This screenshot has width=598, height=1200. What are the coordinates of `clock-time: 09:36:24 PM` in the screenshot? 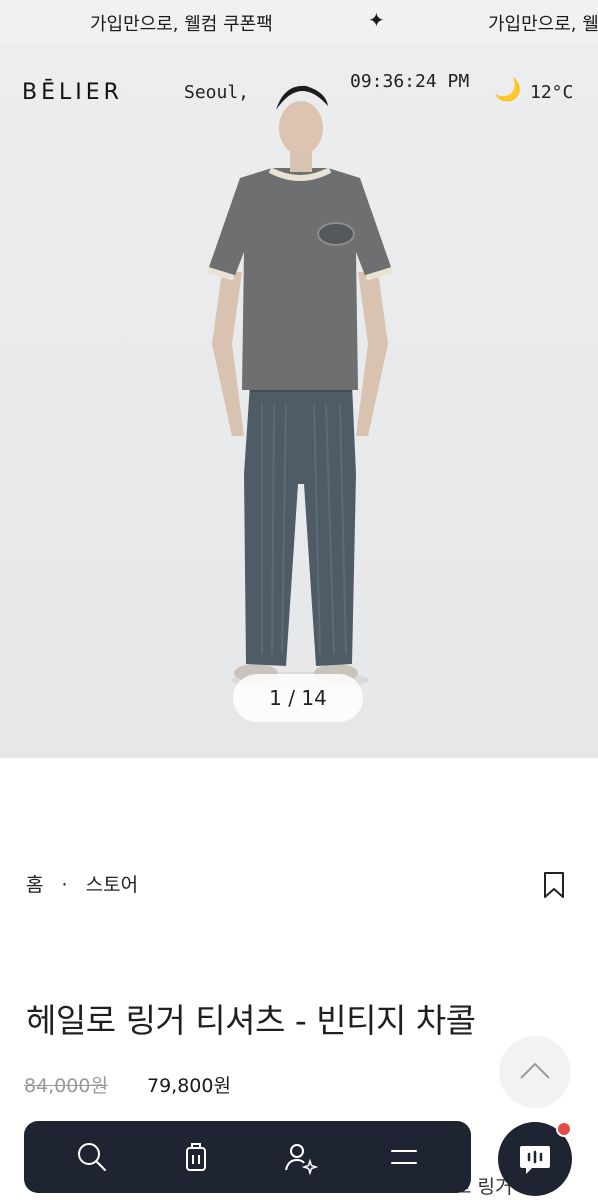 It's located at (410, 81).